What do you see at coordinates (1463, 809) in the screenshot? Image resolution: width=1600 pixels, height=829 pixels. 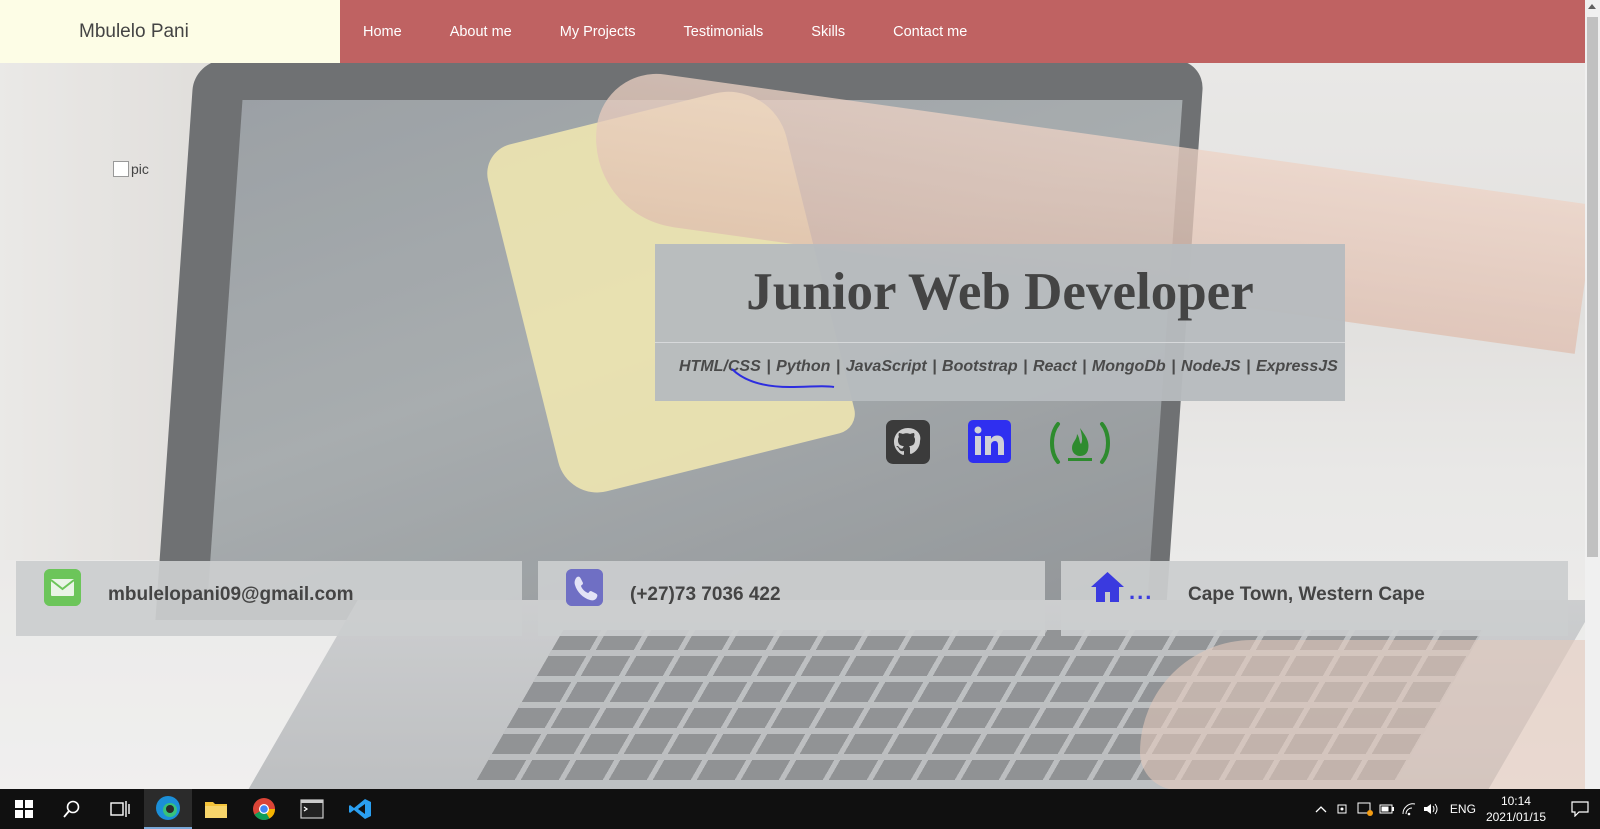 I see `input-language: ENG` at bounding box center [1463, 809].